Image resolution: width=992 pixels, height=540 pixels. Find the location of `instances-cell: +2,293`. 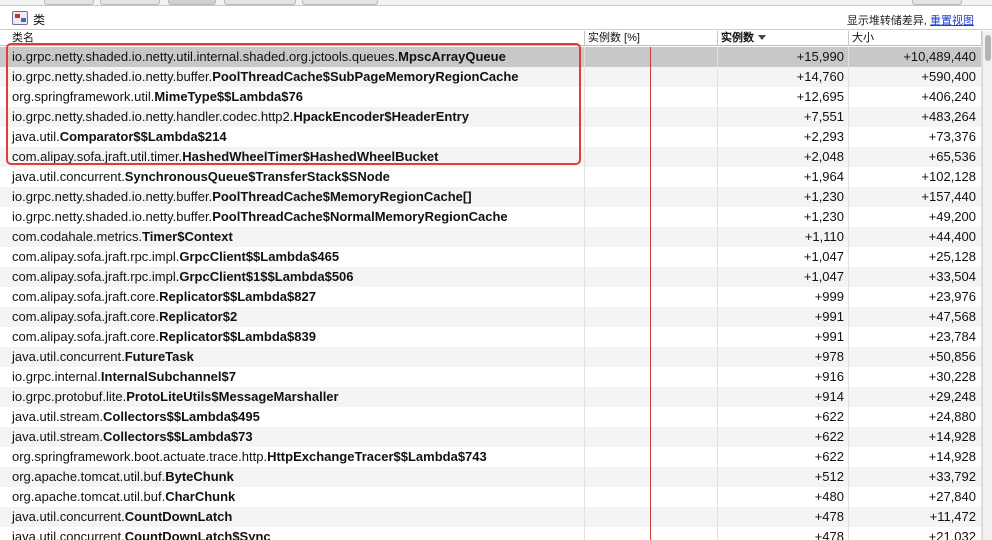

instances-cell: +2,293 is located at coordinates (783, 137).